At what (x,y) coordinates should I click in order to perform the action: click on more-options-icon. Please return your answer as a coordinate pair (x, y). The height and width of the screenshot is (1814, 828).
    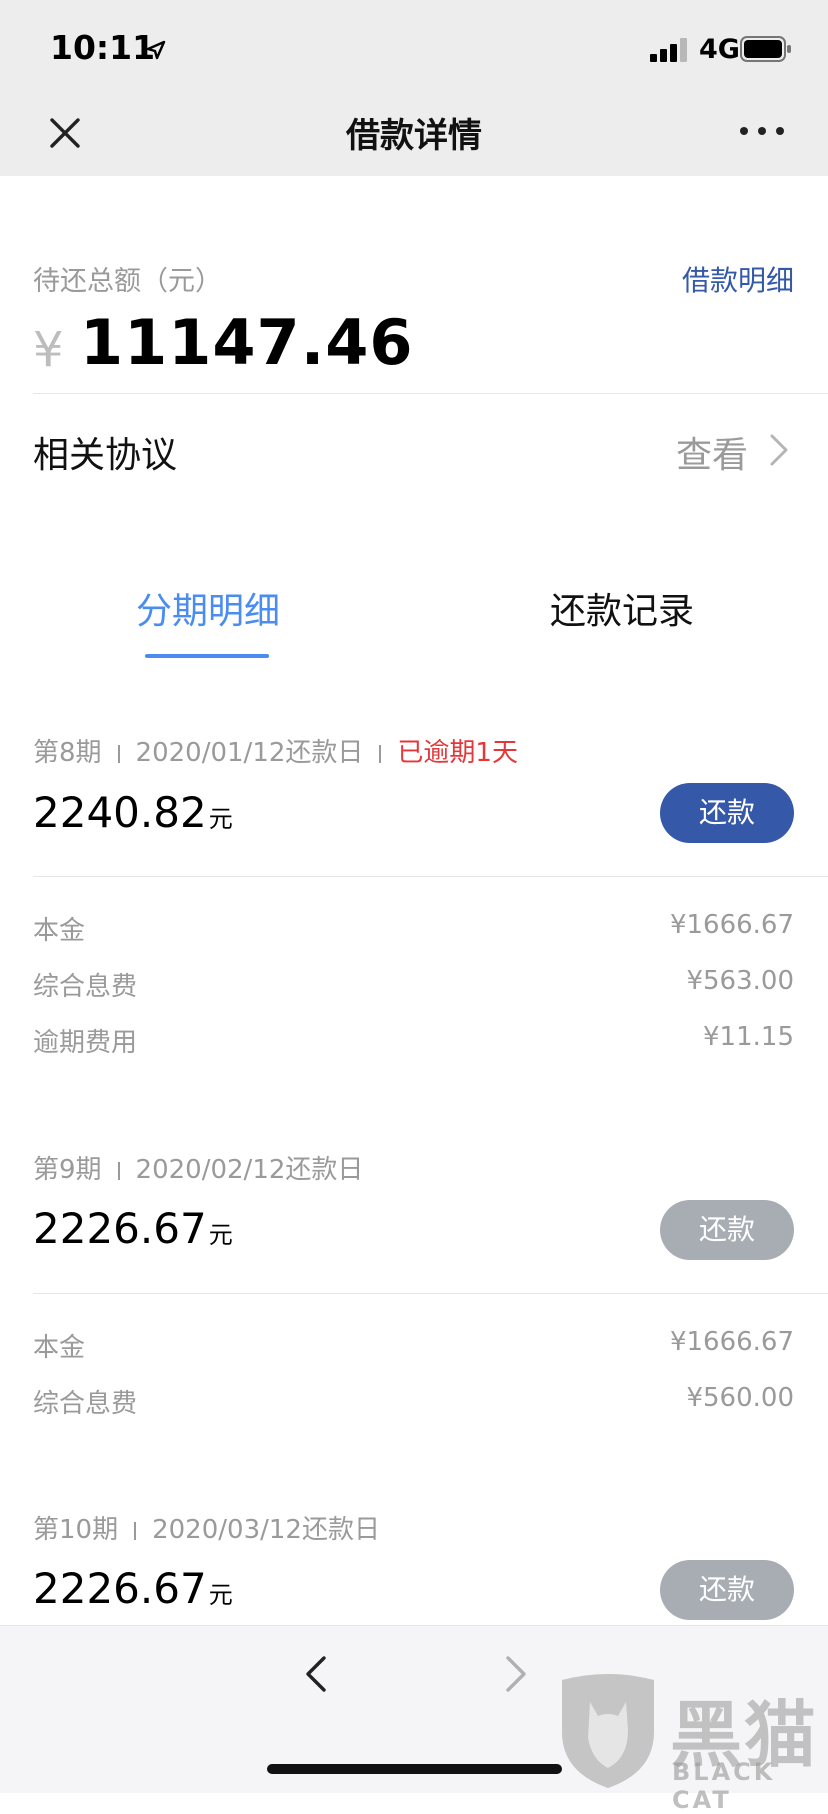
    Looking at the image, I should click on (762, 131).